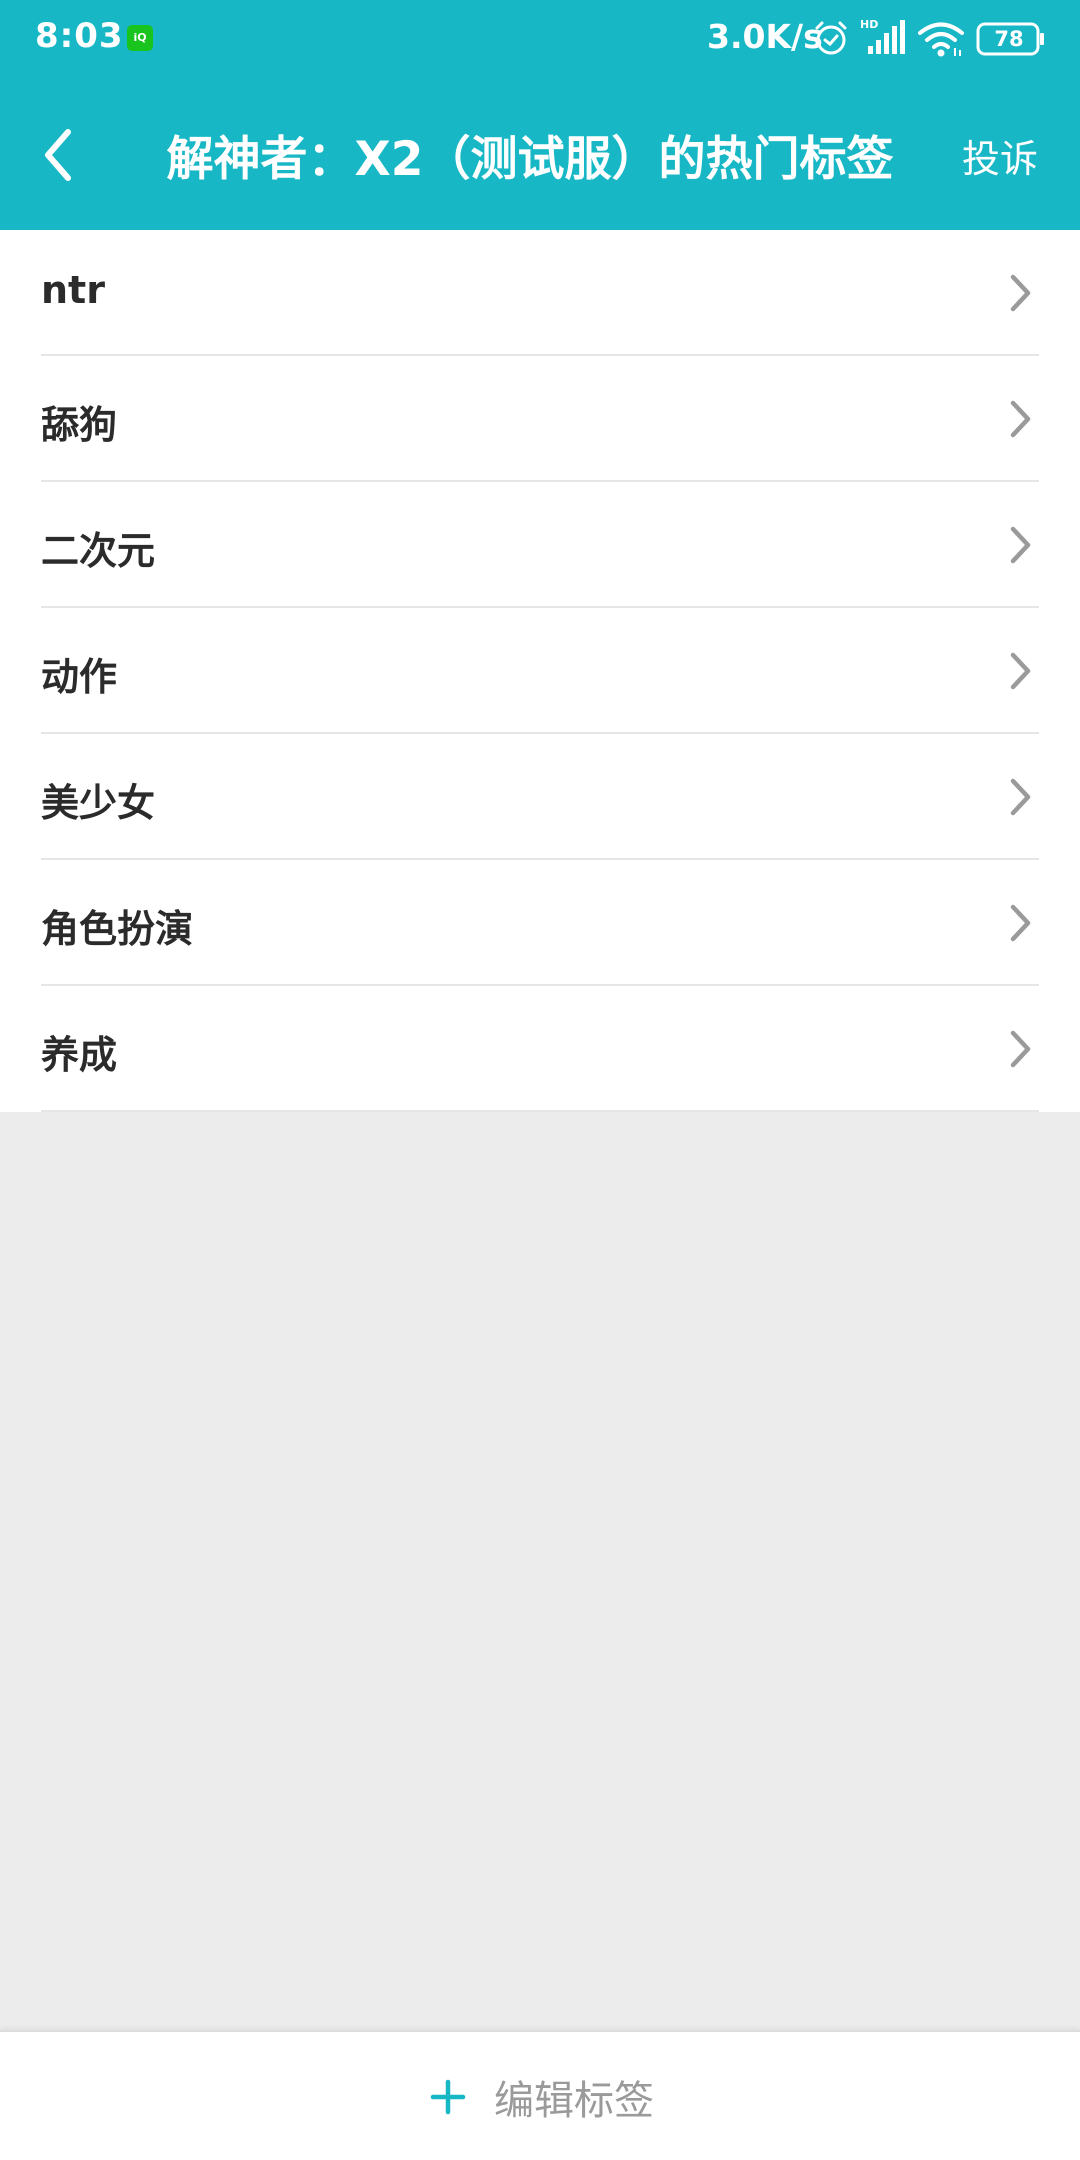 The height and width of the screenshot is (2160, 1080). Describe the element at coordinates (1000, 155) in the screenshot. I see `report-button: 投诉` at that location.